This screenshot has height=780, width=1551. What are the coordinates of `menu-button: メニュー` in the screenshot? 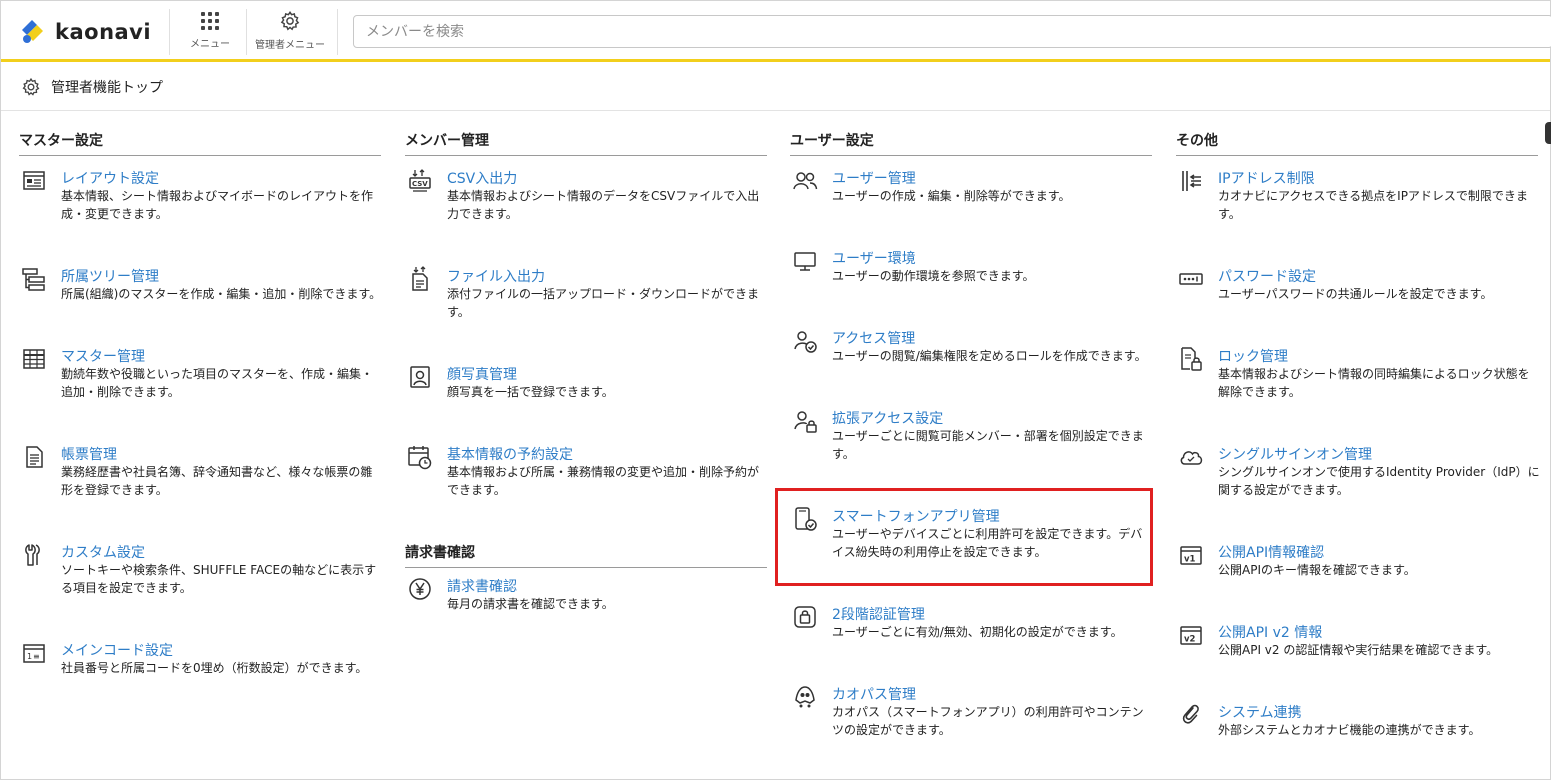 It's located at (210, 30).